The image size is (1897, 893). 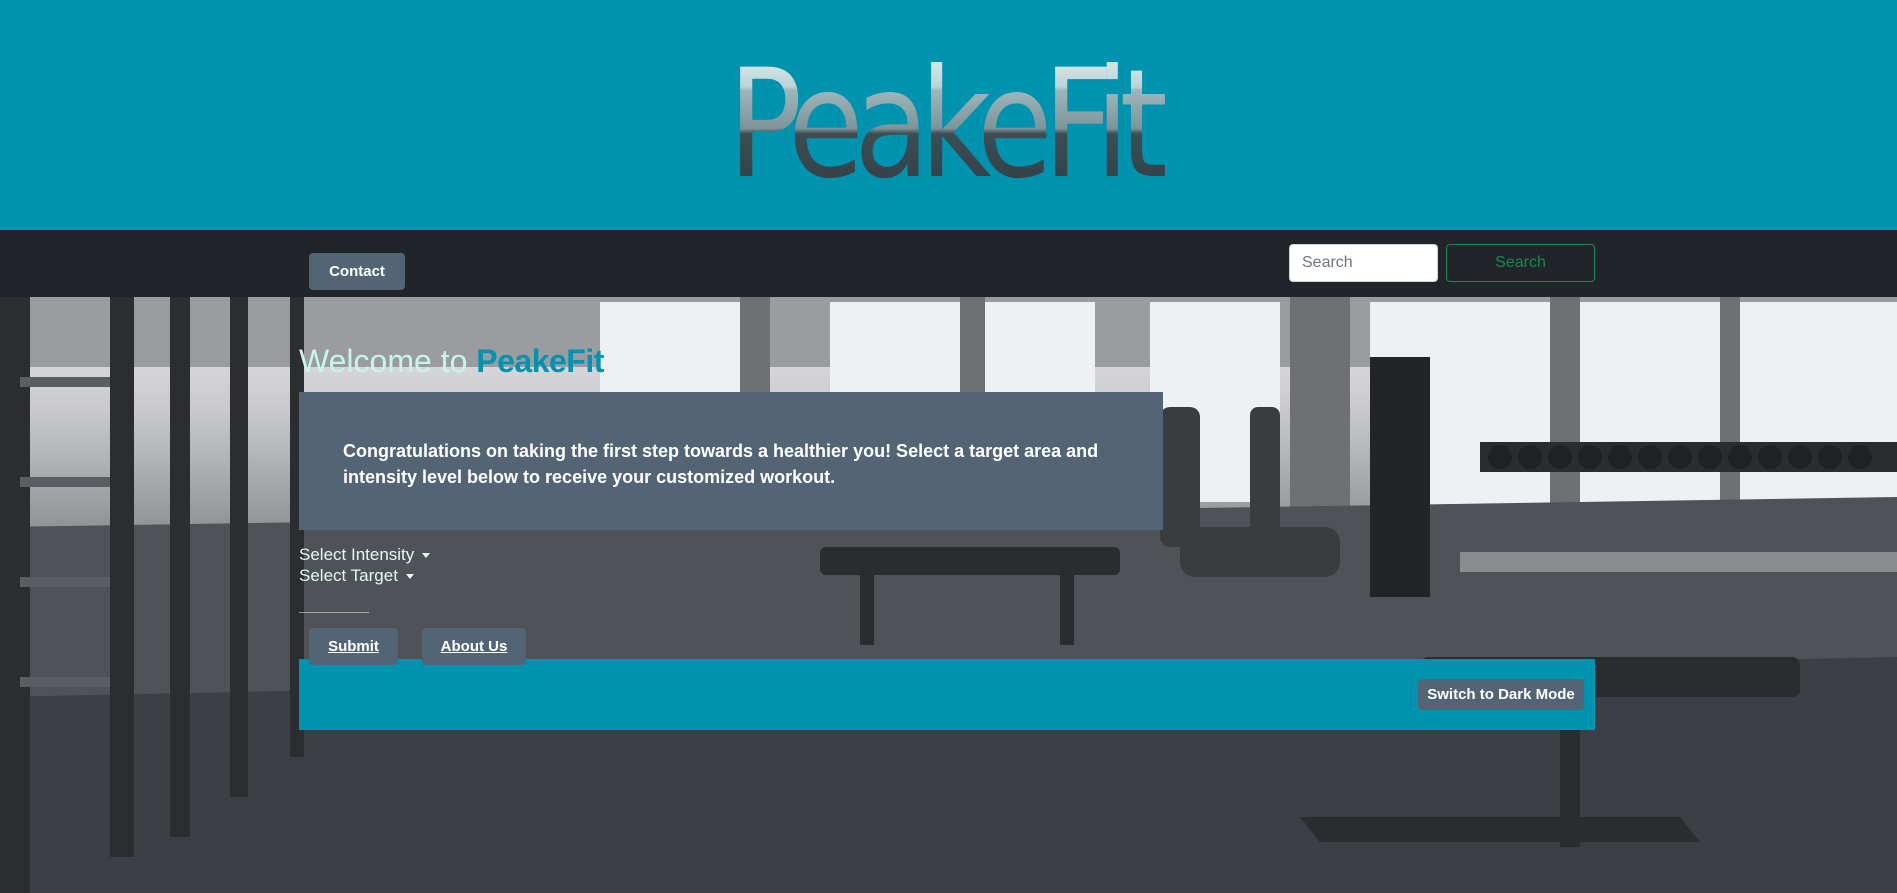 What do you see at coordinates (357, 554) in the screenshot?
I see `select-intensity-label: Select Intensity` at bounding box center [357, 554].